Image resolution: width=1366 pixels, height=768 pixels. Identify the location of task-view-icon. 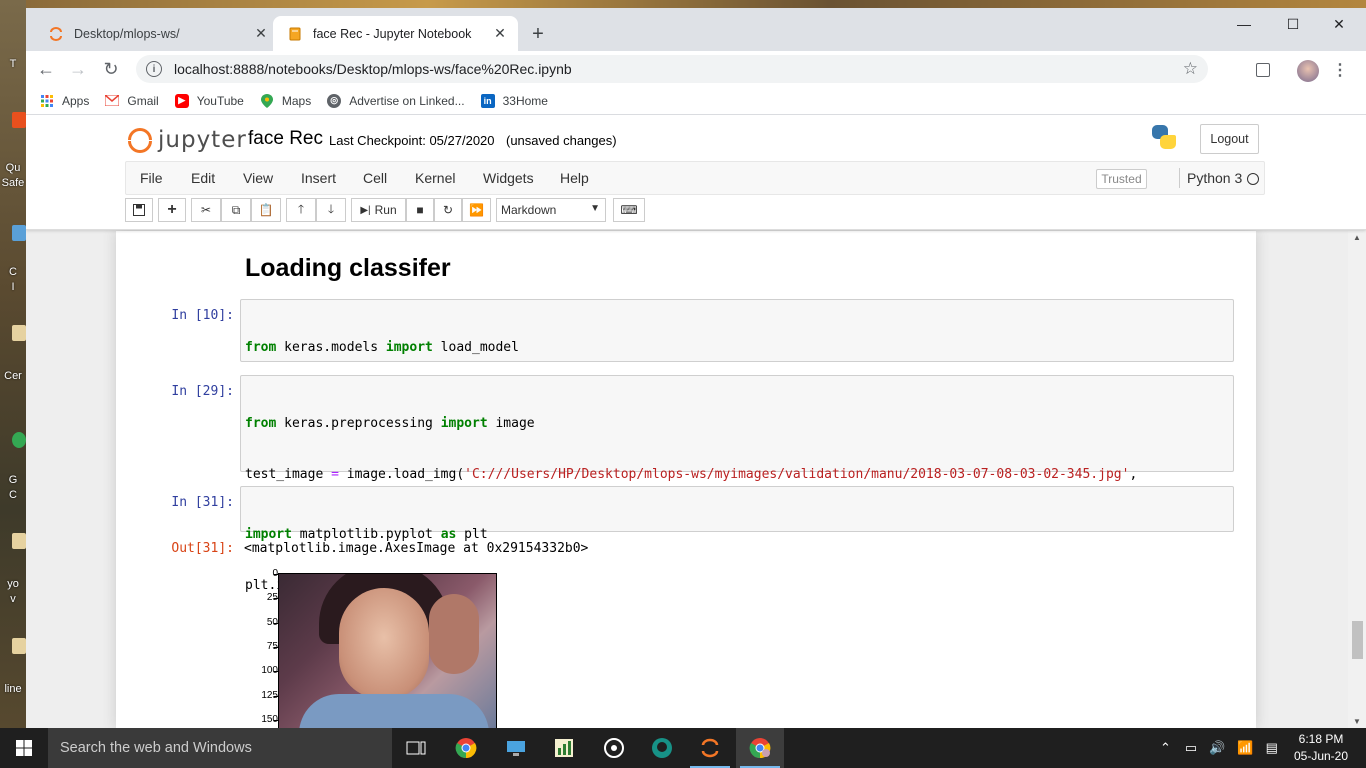
(416, 748).